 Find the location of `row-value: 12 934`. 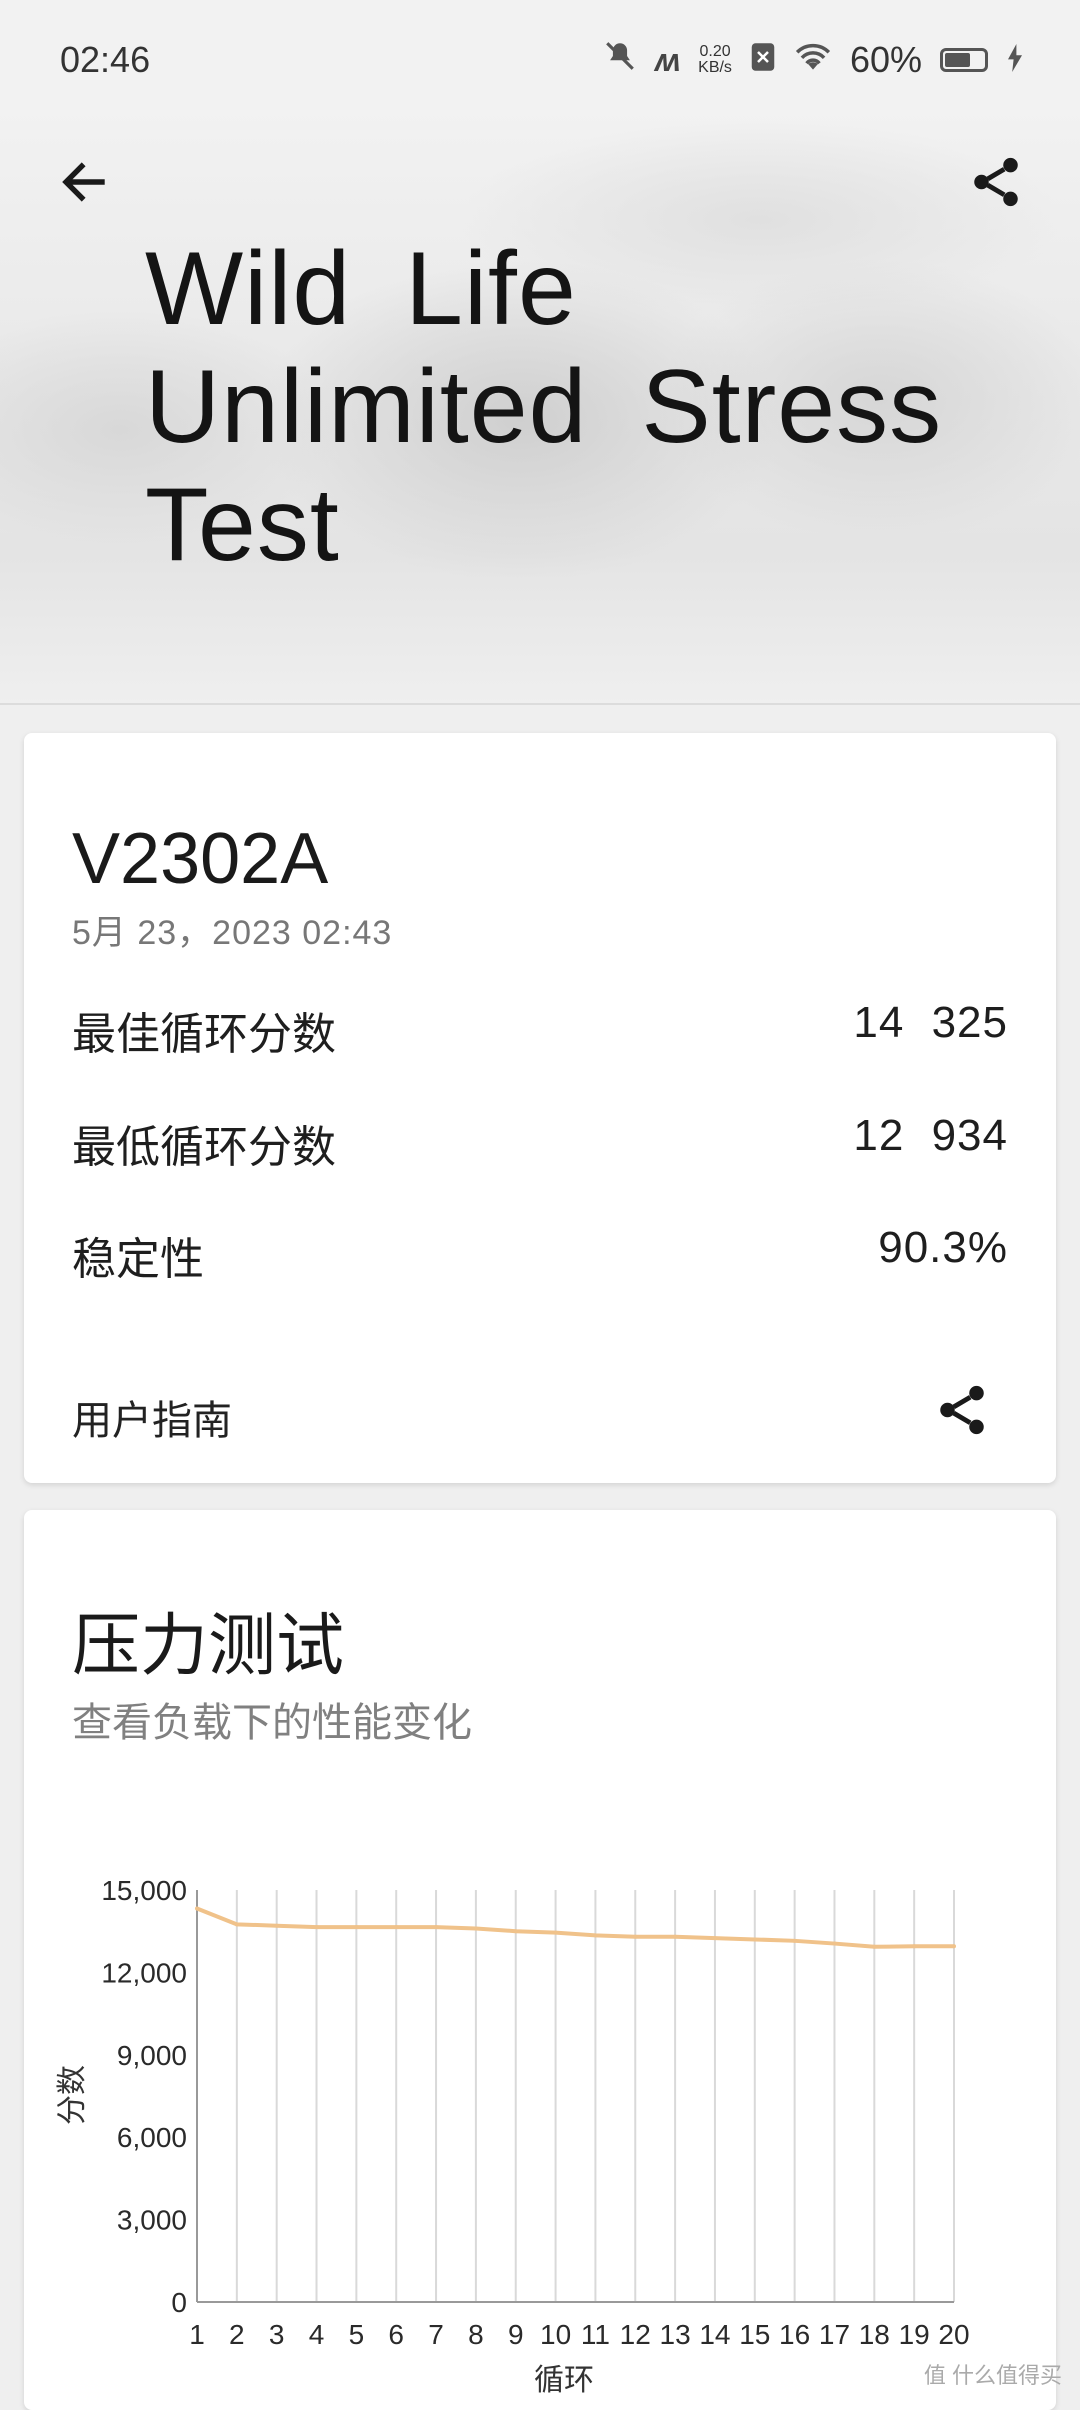

row-value: 12 934 is located at coordinates (930, 1143).